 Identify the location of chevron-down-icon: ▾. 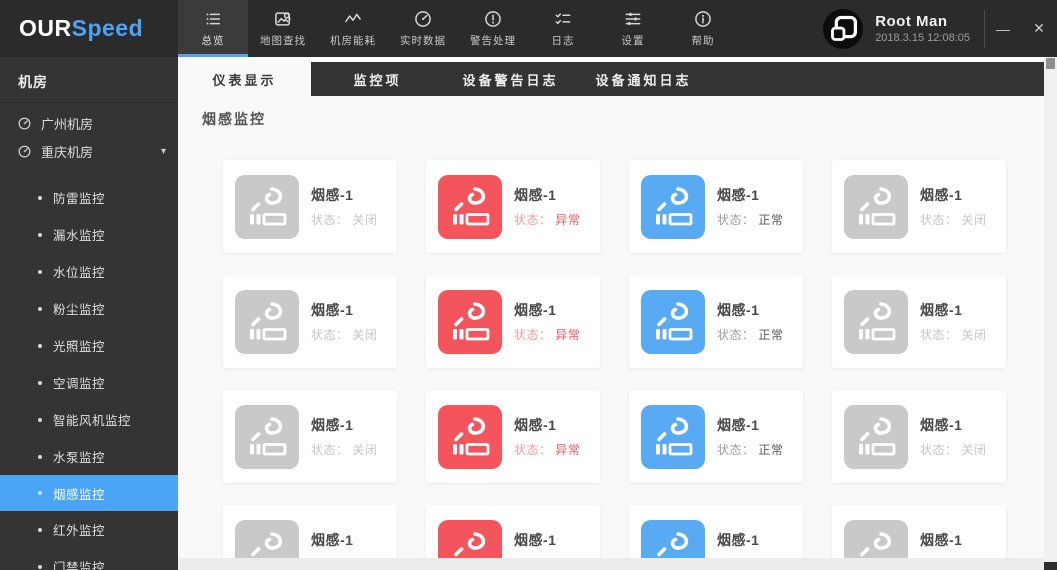
(163, 151).